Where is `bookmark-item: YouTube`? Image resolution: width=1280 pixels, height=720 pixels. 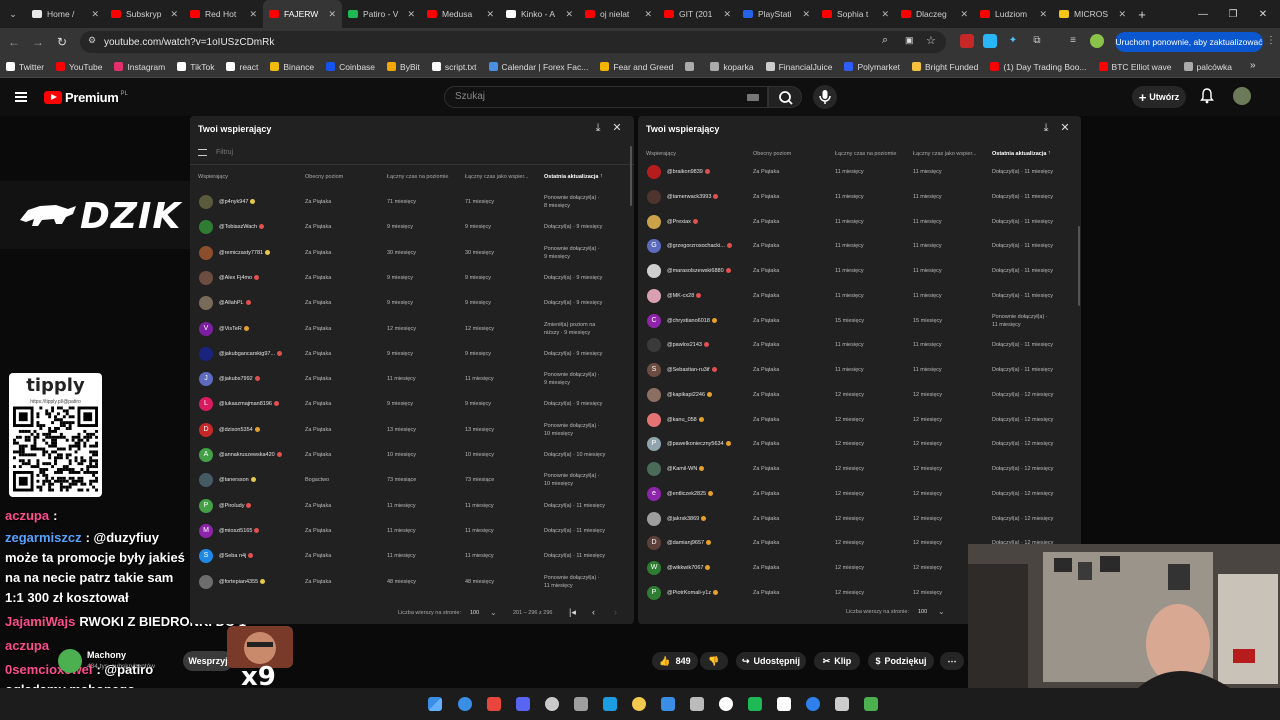 bookmark-item: YouTube is located at coordinates (79, 67).